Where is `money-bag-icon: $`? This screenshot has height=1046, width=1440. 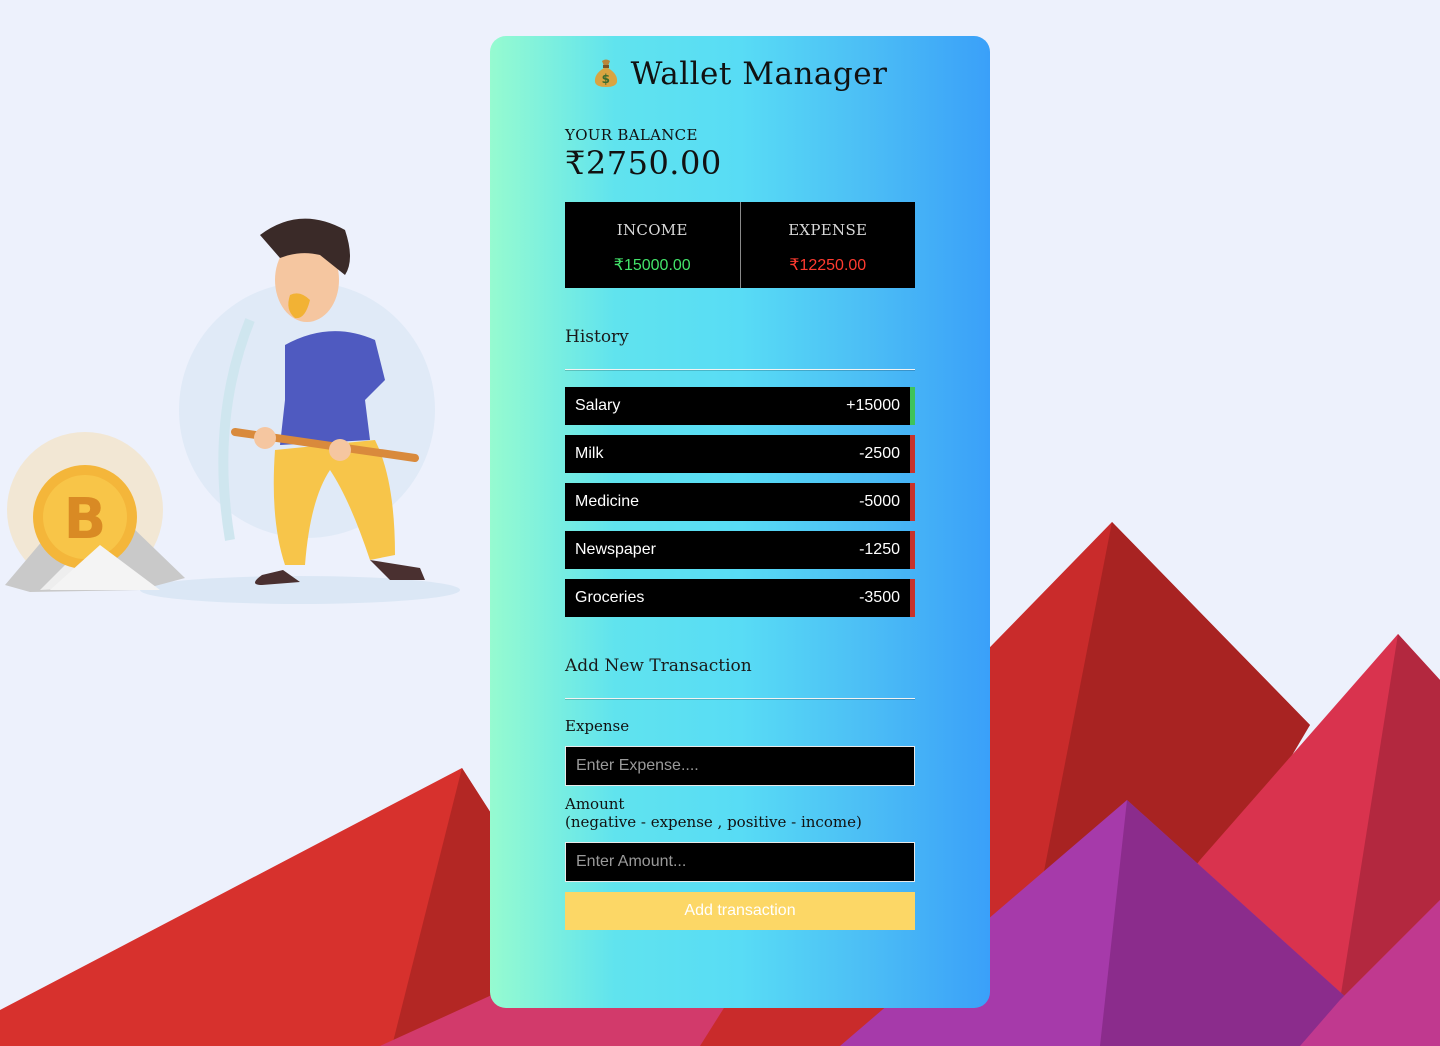 money-bag-icon: $ is located at coordinates (606, 77).